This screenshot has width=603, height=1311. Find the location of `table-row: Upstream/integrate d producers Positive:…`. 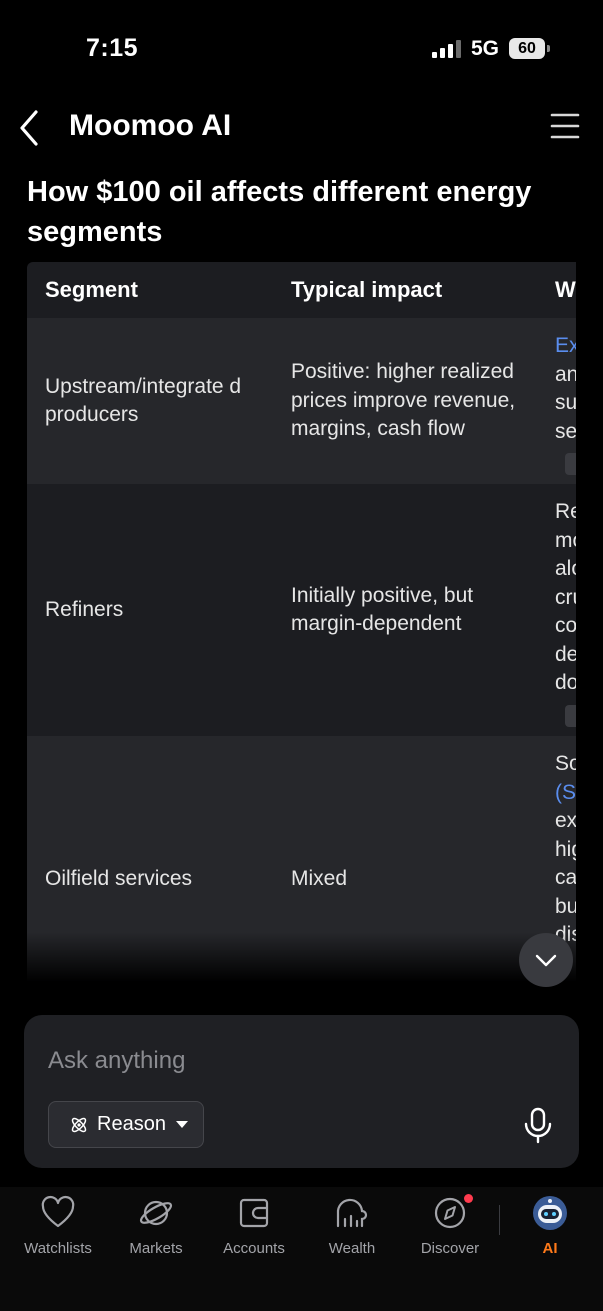

table-row: Upstream/integrate d producers Positive:… is located at coordinates (301, 401).